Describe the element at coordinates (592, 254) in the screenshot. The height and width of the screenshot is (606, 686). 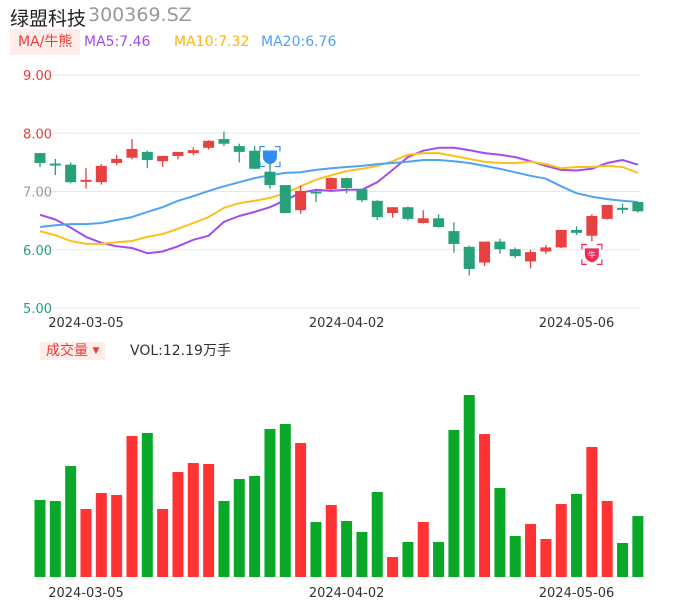
I see `marker-label: 牛` at that location.